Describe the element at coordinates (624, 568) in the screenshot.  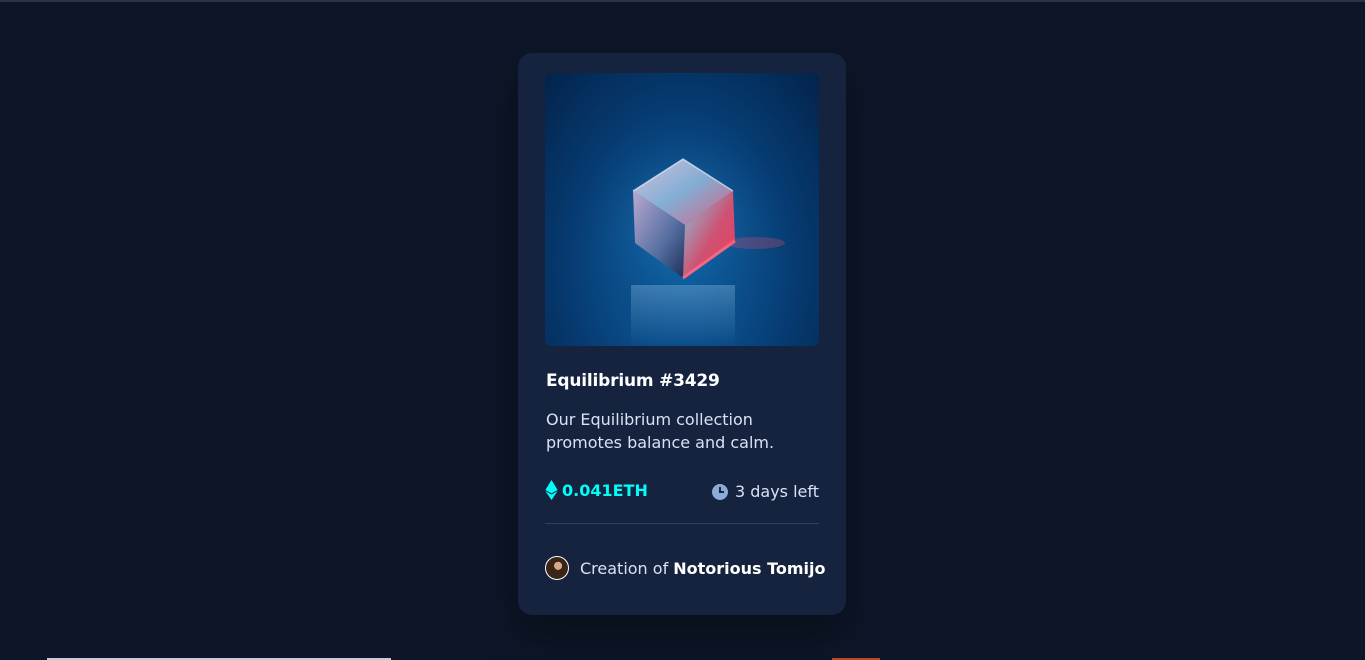
I see `creator-prefix: Creation of` at that location.